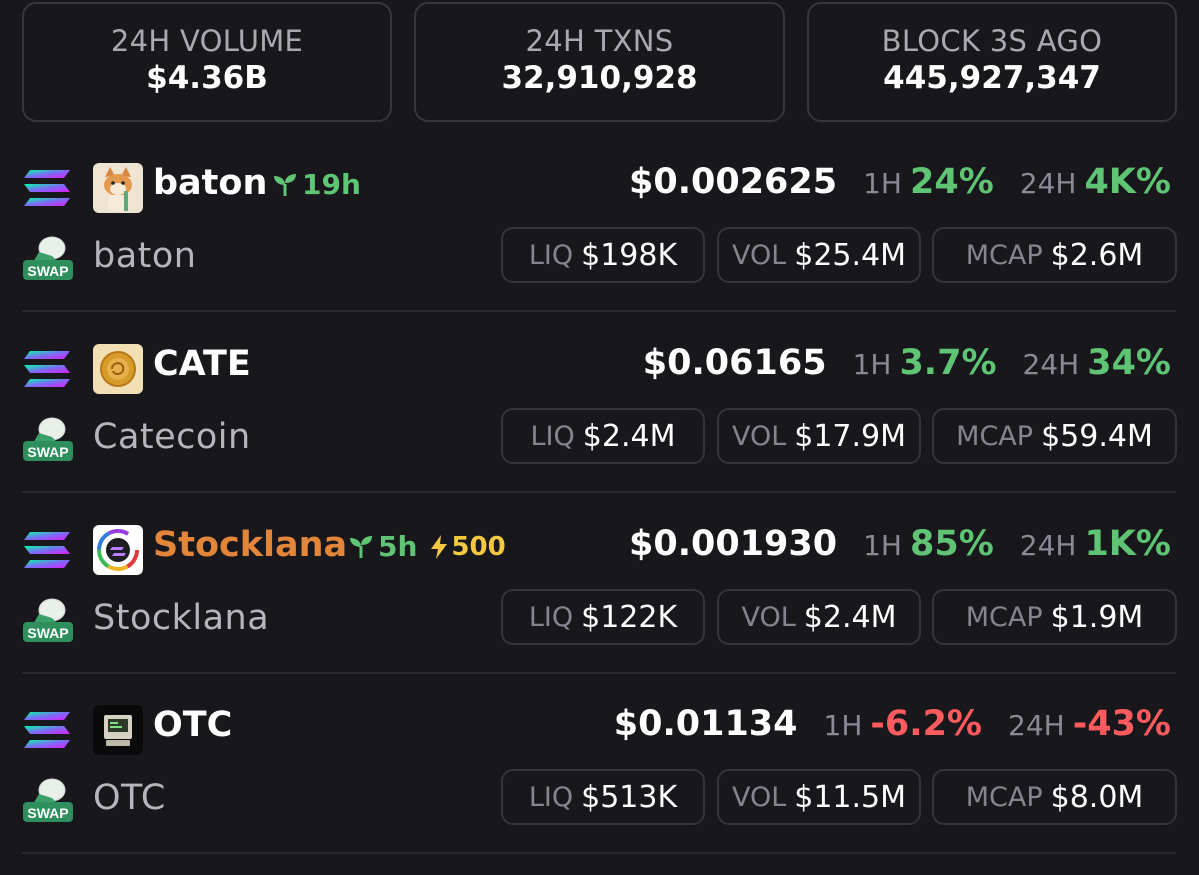 The image size is (1199, 875). I want to click on token-price: $0.06165, so click(734, 363).